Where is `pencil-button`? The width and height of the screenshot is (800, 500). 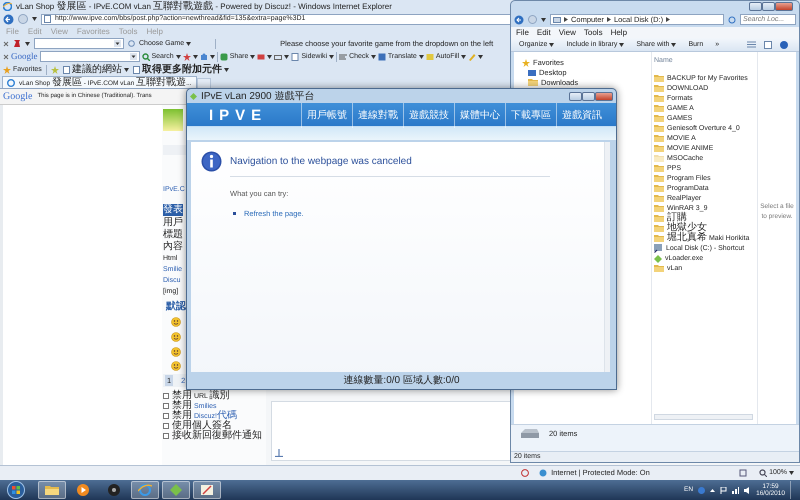 pencil-button is located at coordinates (476, 56).